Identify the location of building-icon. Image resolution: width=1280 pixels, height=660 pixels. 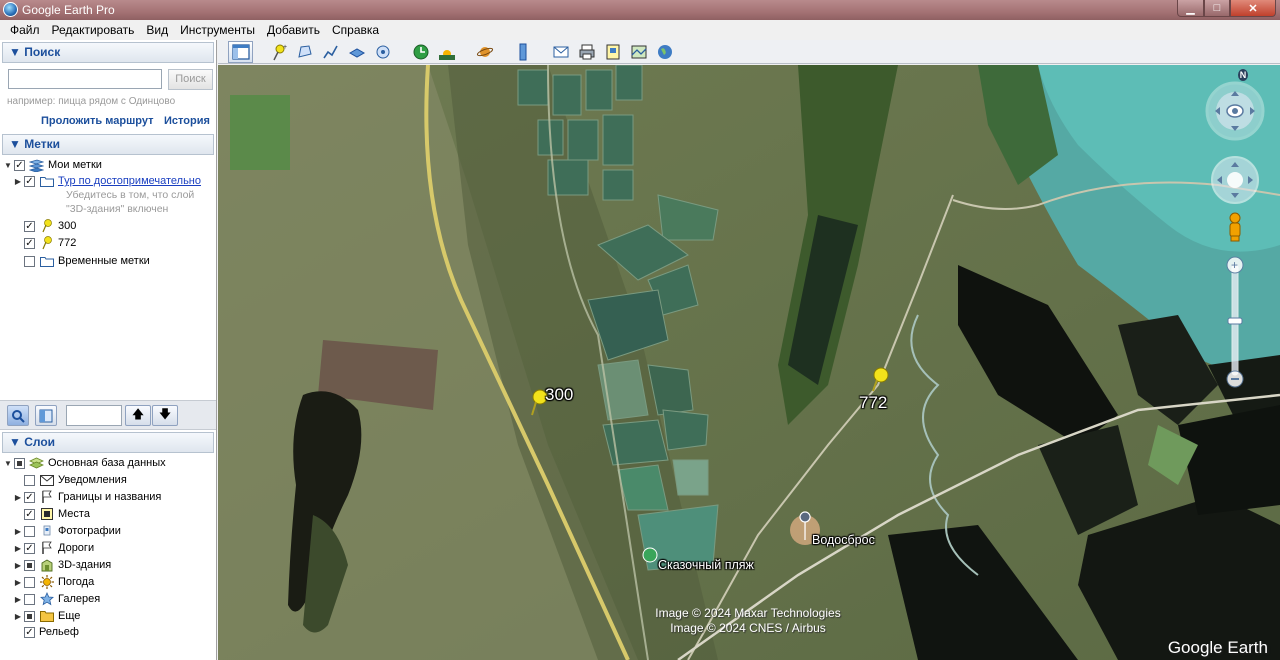
(46, 565).